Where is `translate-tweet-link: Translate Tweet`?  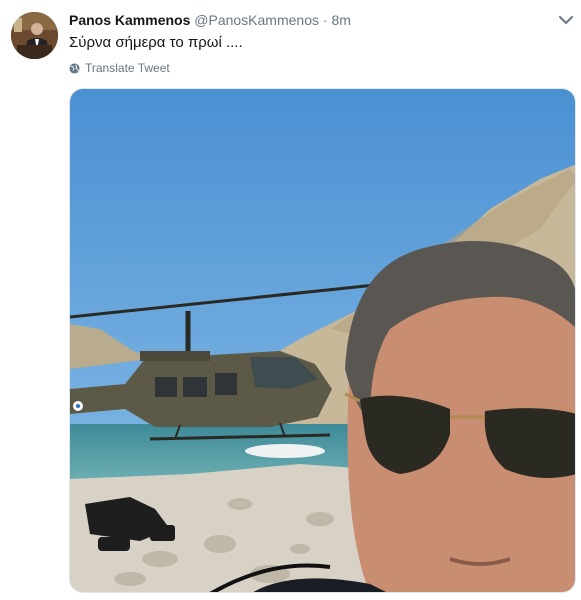 translate-tweet-link: Translate Tweet is located at coordinates (119, 68).